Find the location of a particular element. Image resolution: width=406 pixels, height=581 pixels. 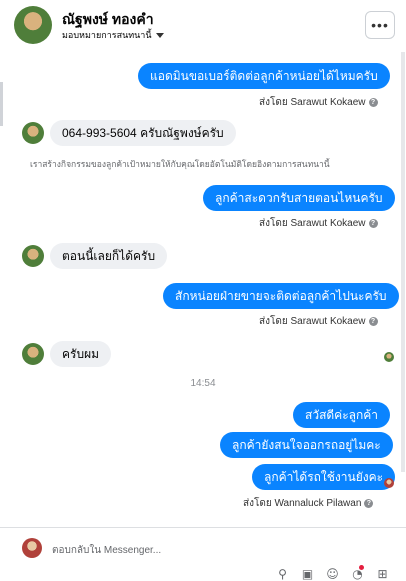

paperclip-icon: ⚲ is located at coordinates (282, 574).